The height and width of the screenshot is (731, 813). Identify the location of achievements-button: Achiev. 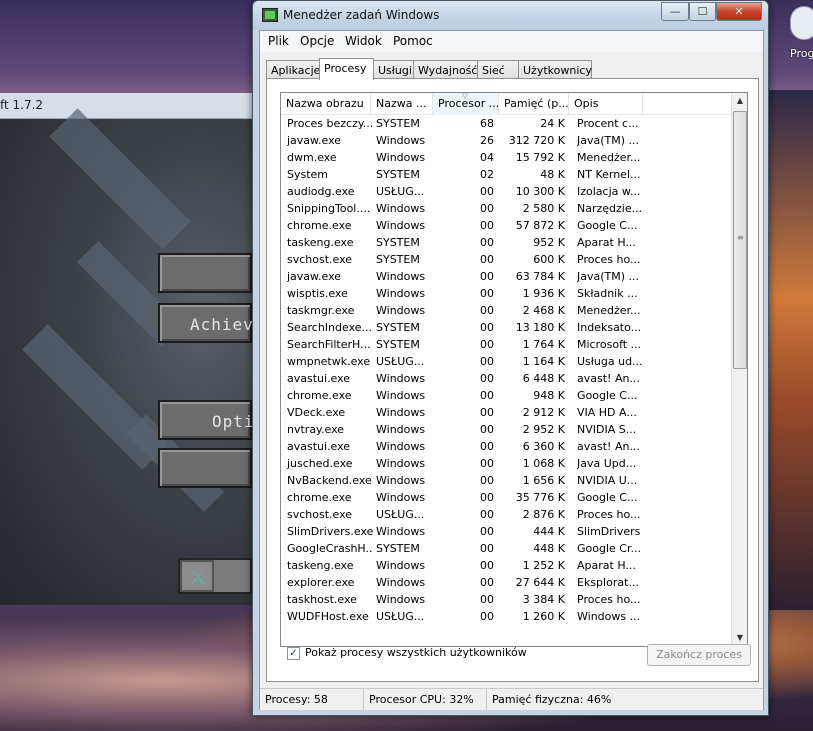
(205, 323).